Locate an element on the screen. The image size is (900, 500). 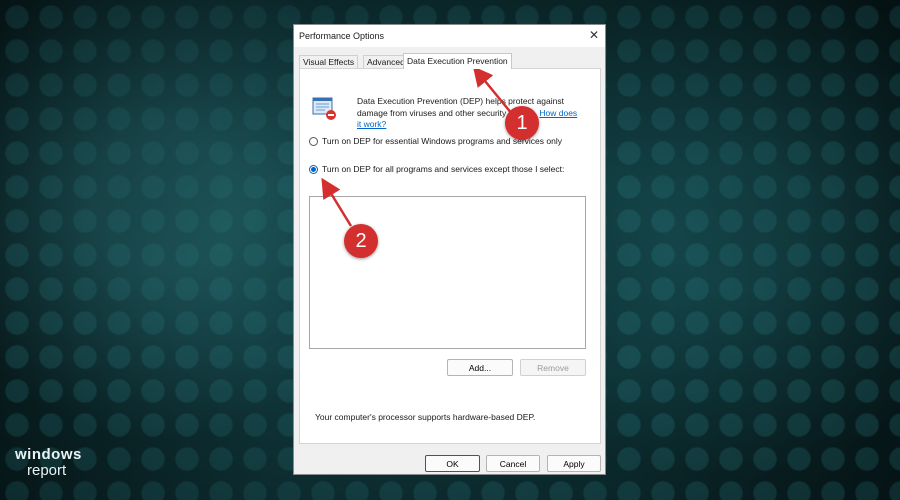
logo-line-2: report is located at coordinates (47, 470).